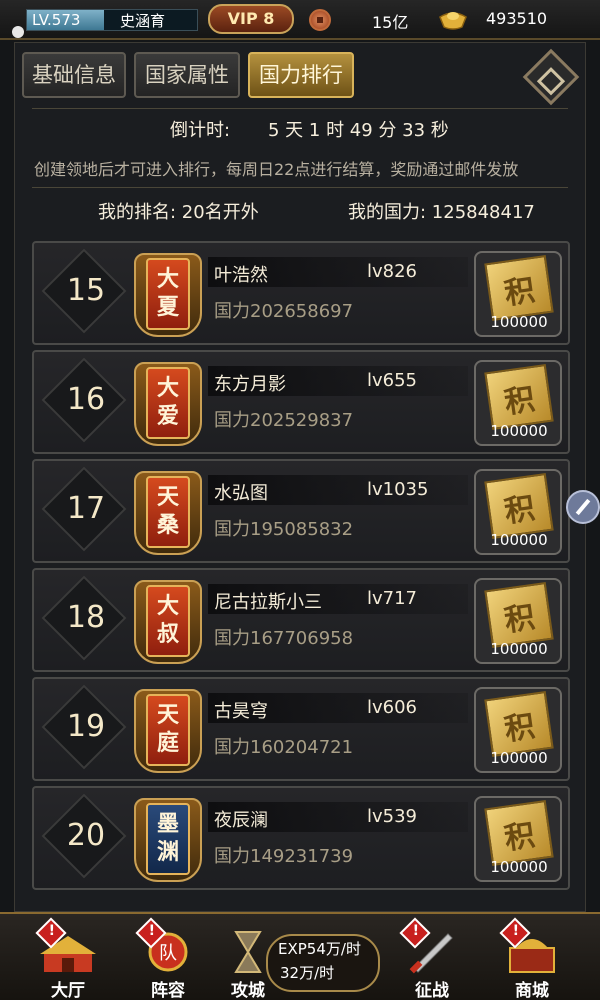 The height and width of the screenshot is (1000, 600). Describe the element at coordinates (200, 130) in the screenshot. I see `countdown-label: 倒计时:` at that location.